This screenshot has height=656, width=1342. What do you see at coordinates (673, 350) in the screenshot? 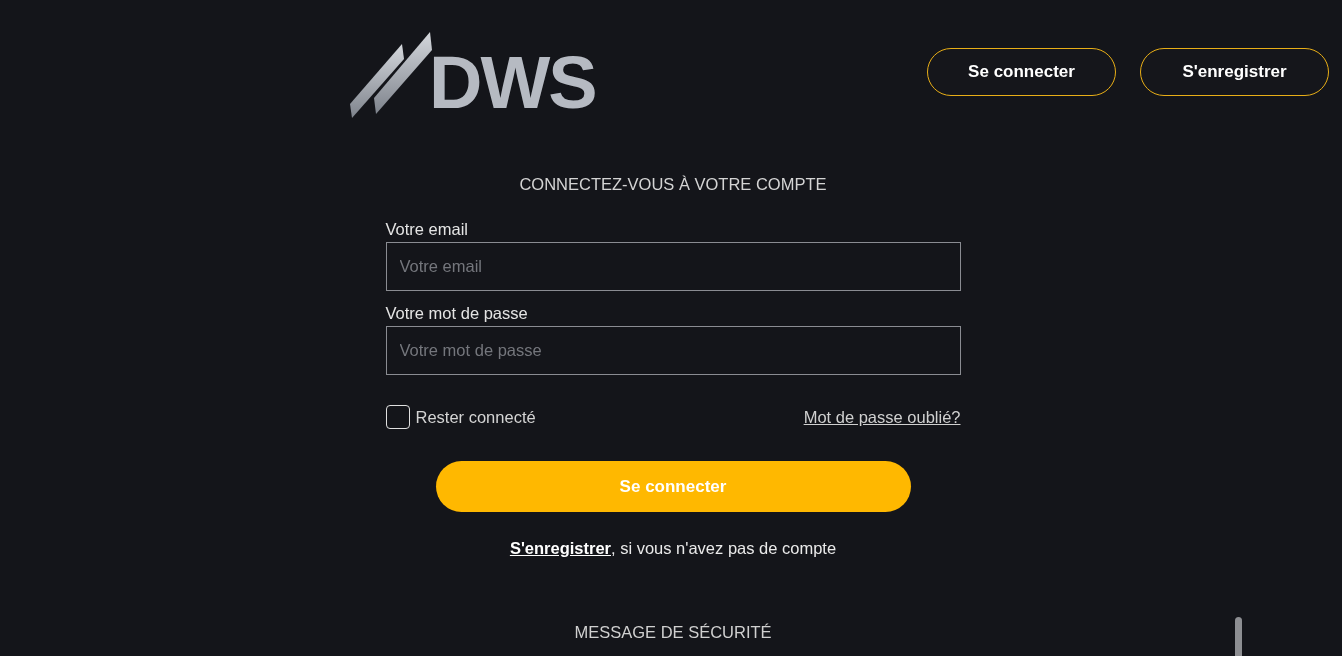
I see `input-field: Votre mot de passe` at bounding box center [673, 350].